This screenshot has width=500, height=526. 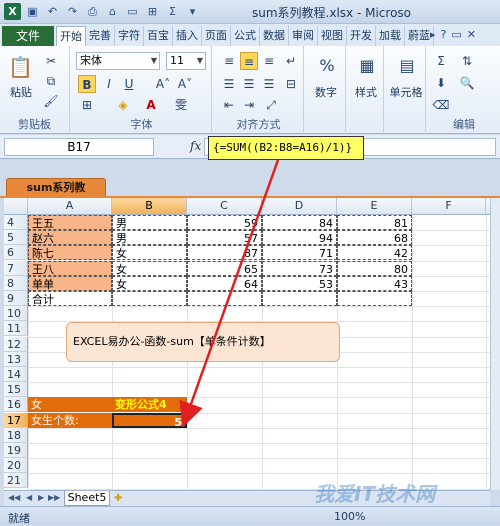 I want to click on next-sheet-icon: ▶, so click(x=41, y=497).